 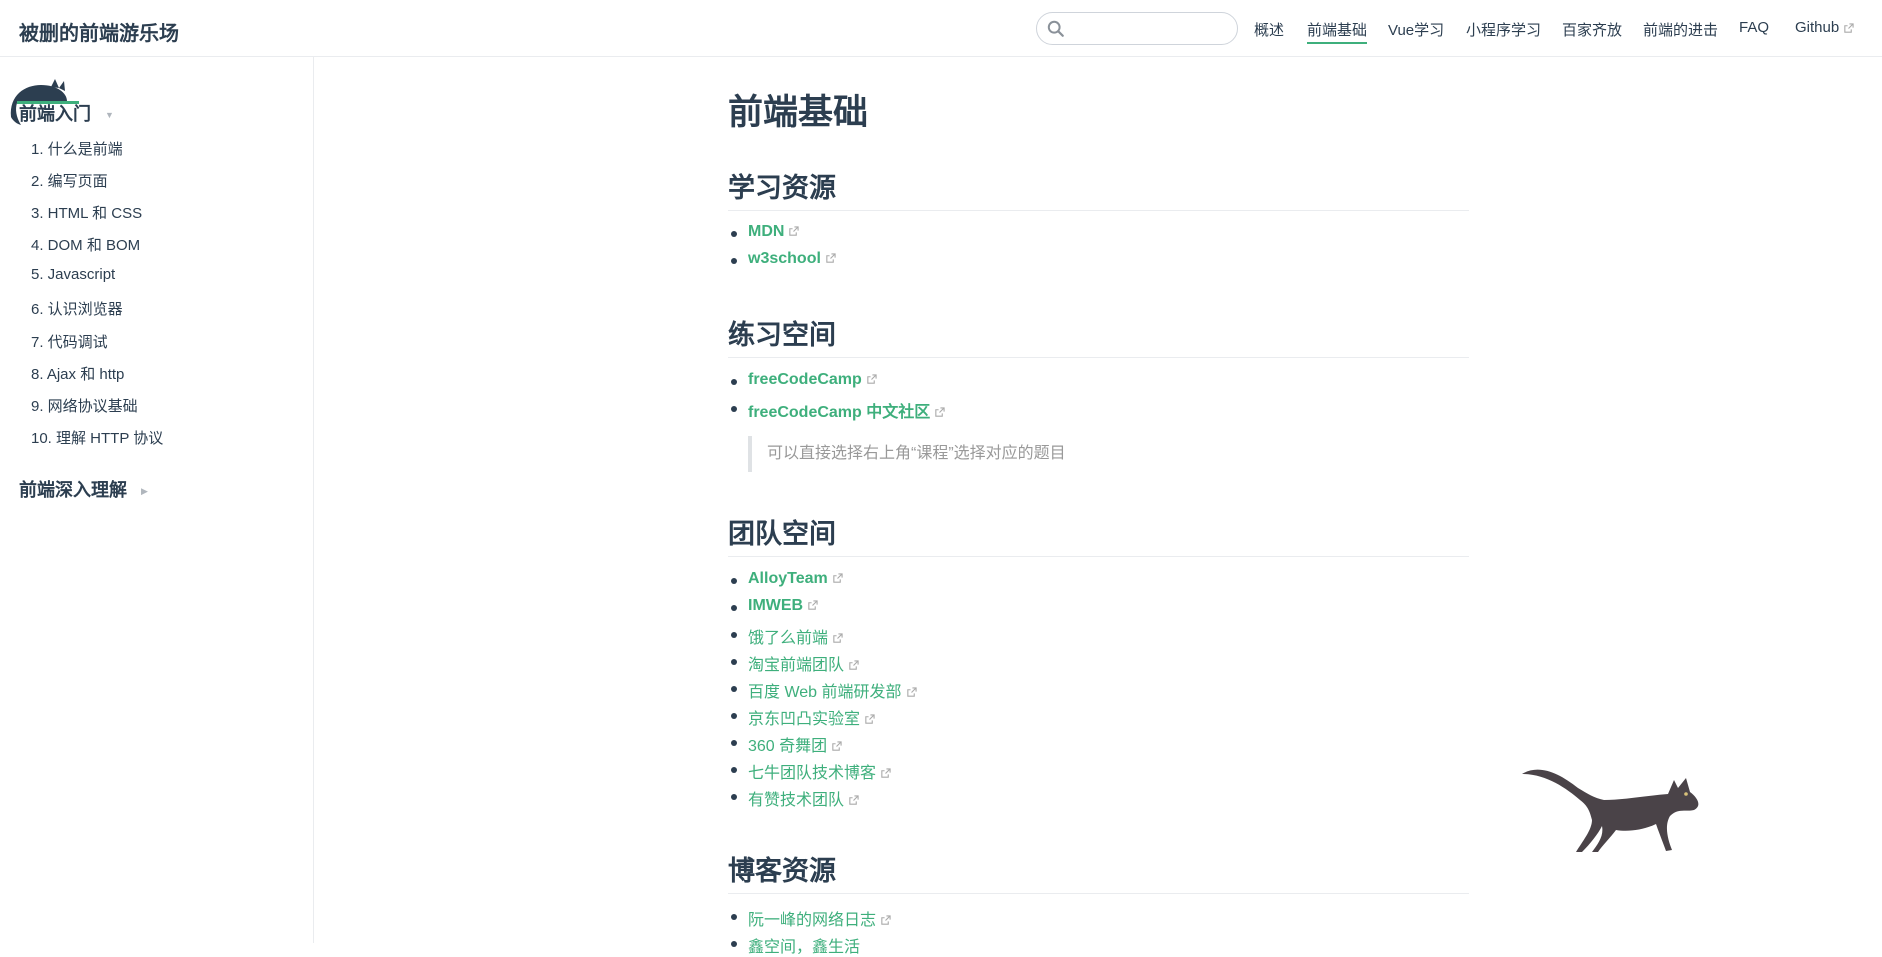 I want to click on sidebar-item-debugging: 7. 代码调试, so click(x=69, y=341).